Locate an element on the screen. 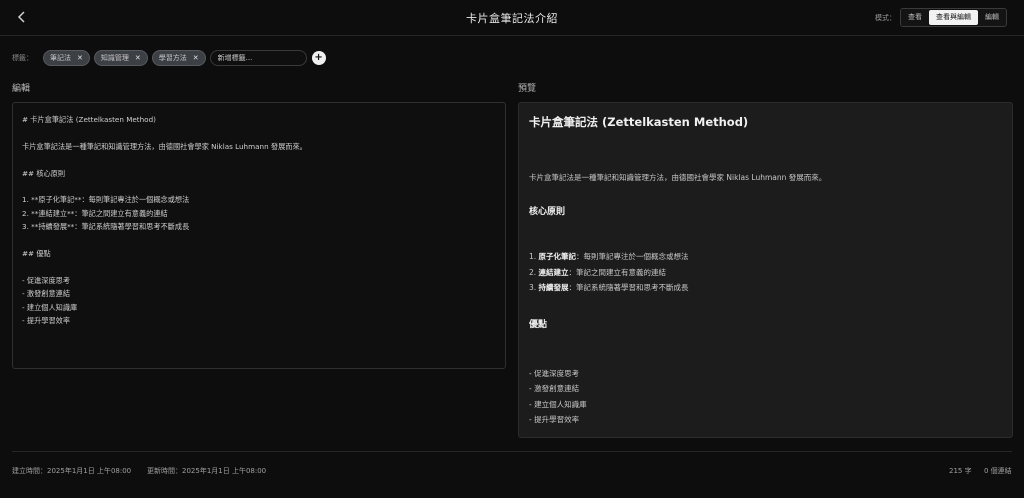 The image size is (1024, 498). top-bar: 卡片盒筆記法介紹 模式： 查看 查看與編輯 編輯 is located at coordinates (512, 18).